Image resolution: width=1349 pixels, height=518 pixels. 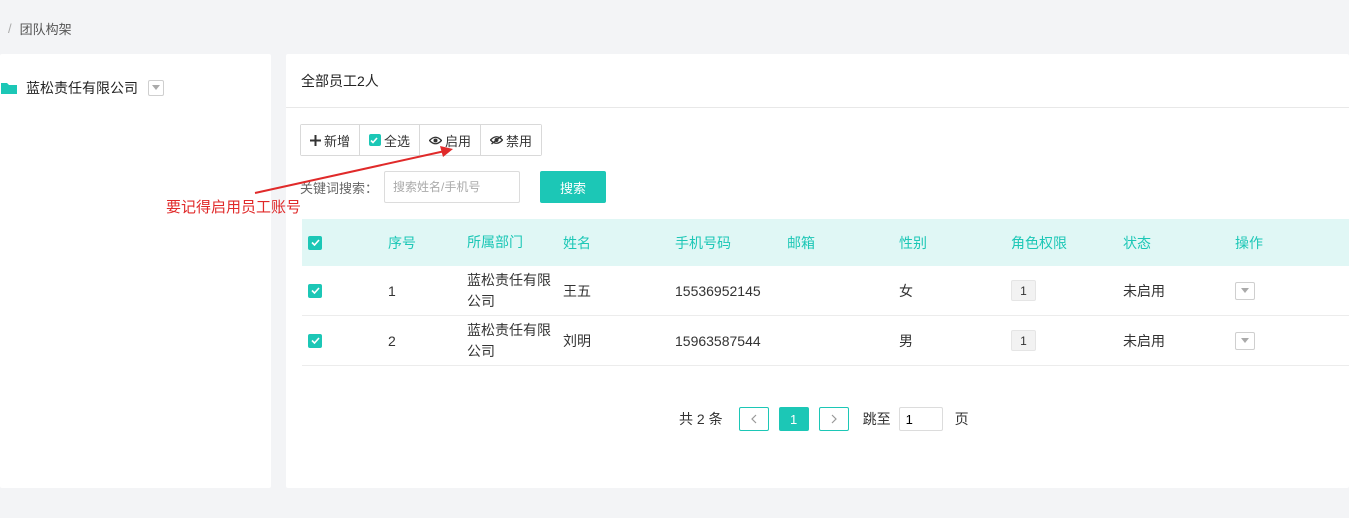 I want to click on add-button-label: 新增, so click(x=337, y=141).